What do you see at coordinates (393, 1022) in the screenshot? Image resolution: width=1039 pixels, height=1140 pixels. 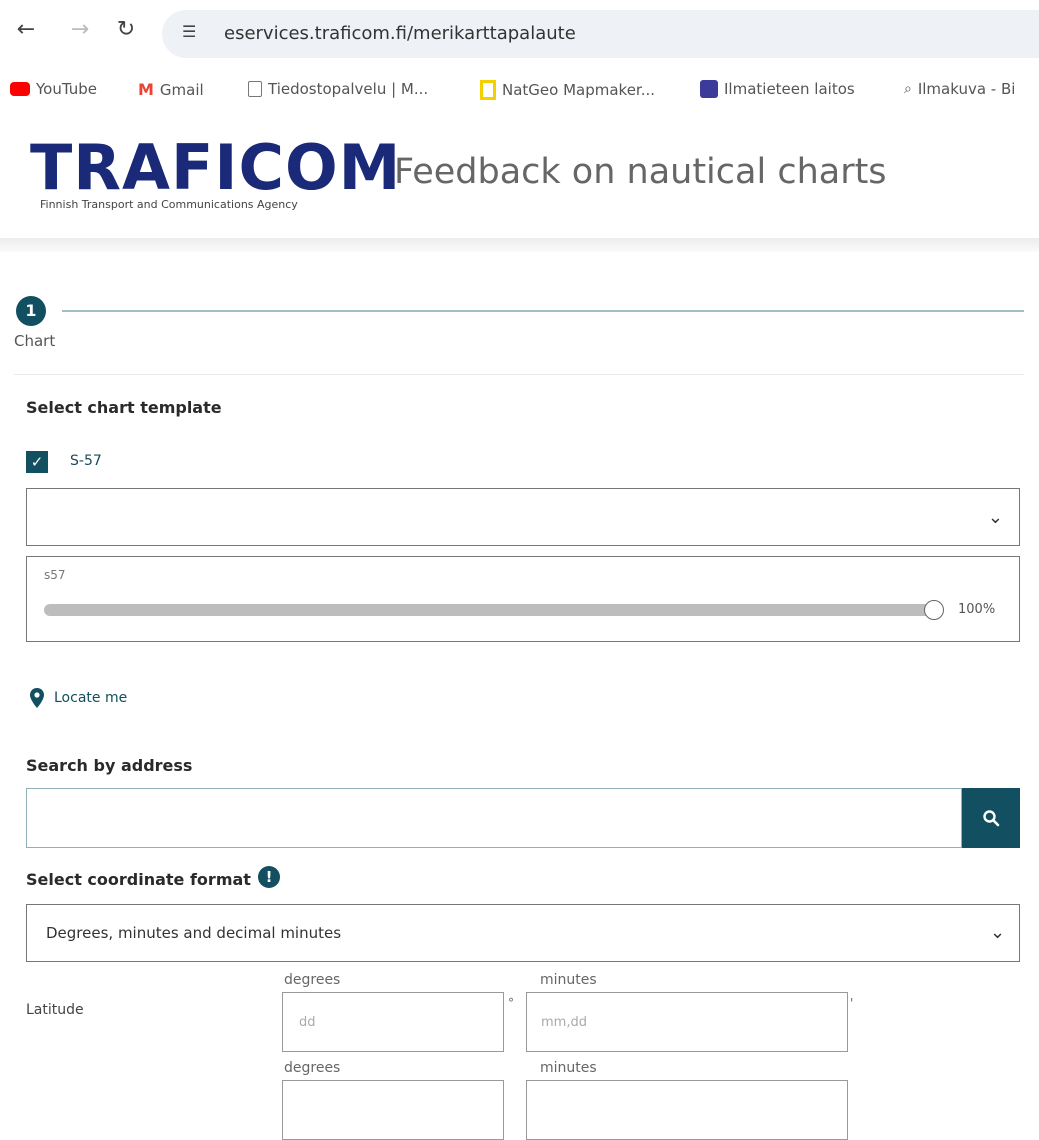 I see `latitude-degrees-input: dd` at bounding box center [393, 1022].